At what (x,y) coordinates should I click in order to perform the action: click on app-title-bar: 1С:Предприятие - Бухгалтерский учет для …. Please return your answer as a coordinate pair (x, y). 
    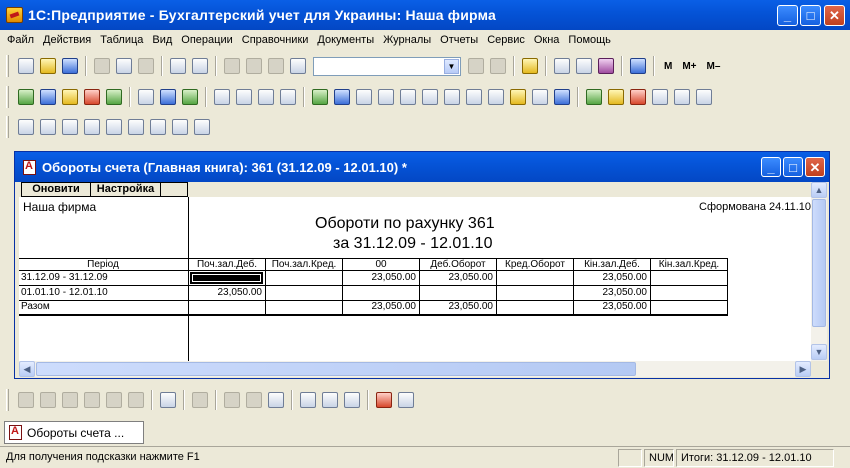
    Looking at the image, I should click on (425, 15).